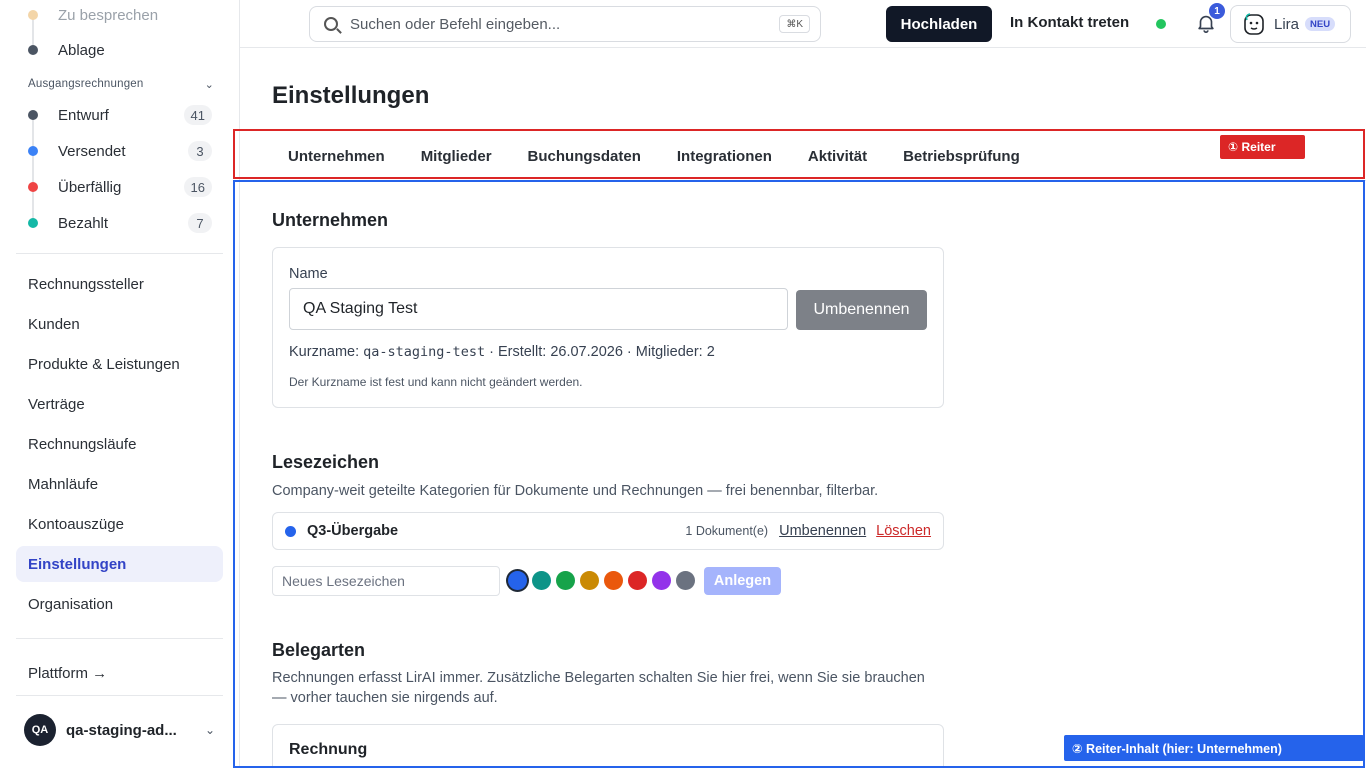 This screenshot has width=1366, height=768. I want to click on assistant-button: Lira NEU, so click(1290, 24).